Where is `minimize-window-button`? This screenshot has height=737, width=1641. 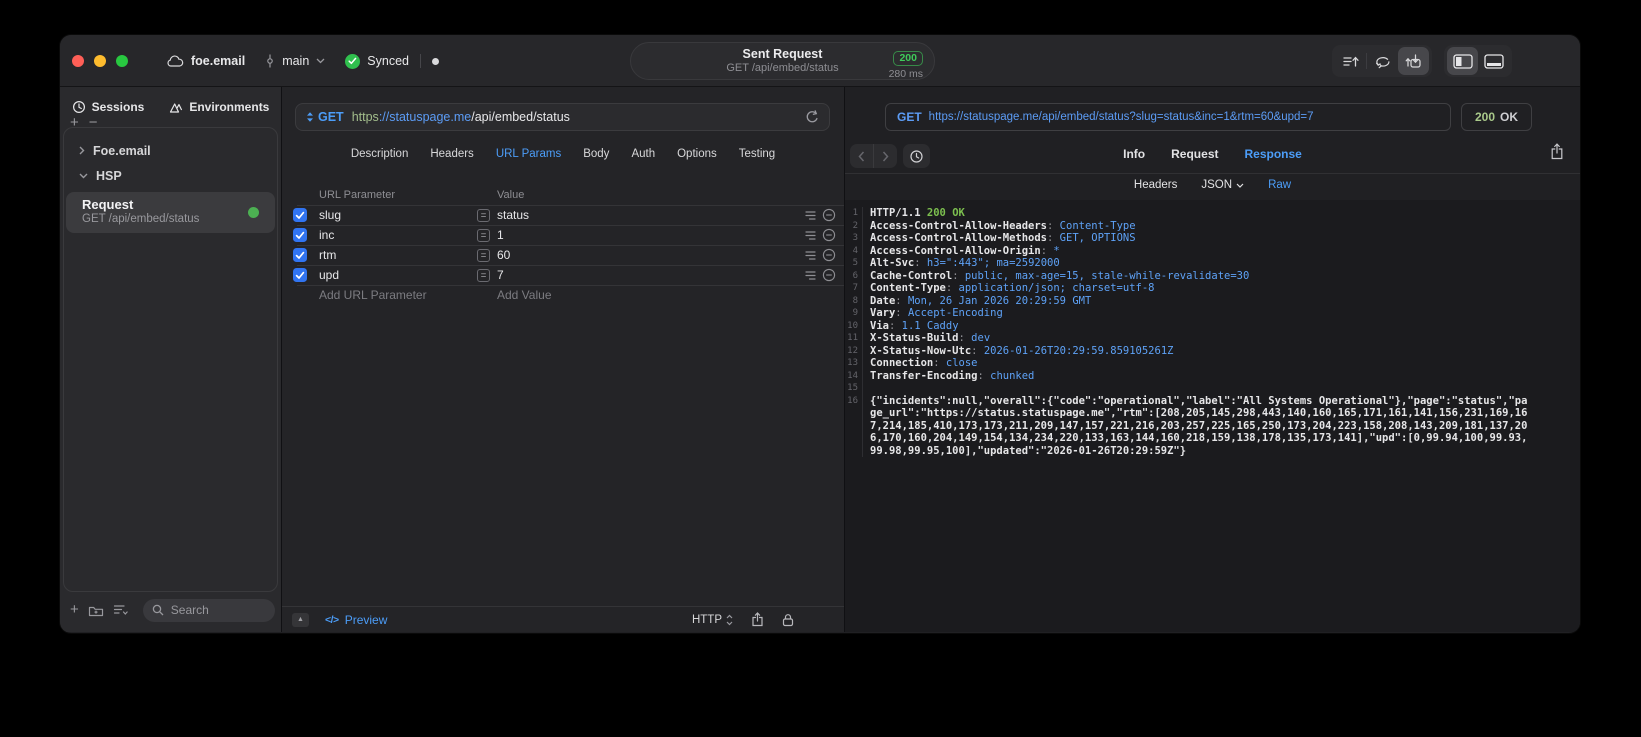 minimize-window-button is located at coordinates (100, 61).